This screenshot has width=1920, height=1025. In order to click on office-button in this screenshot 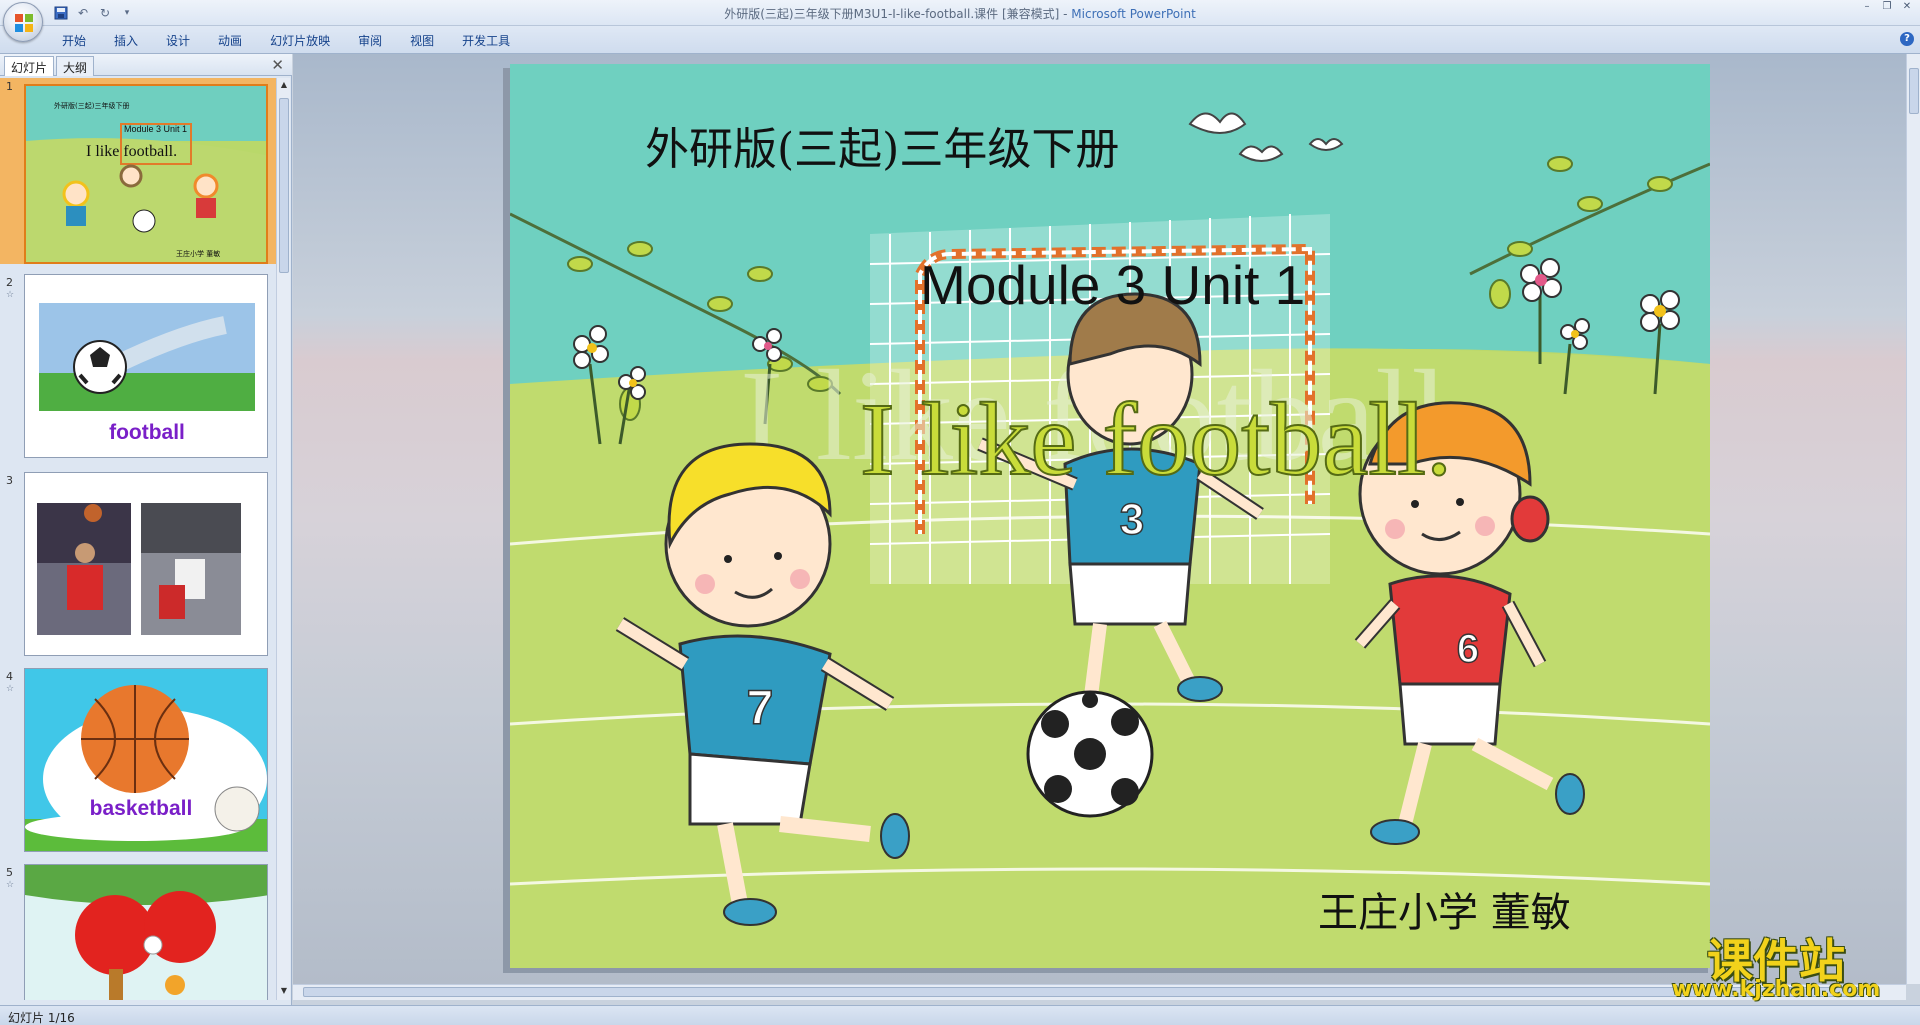, I will do `click(23, 22)`.